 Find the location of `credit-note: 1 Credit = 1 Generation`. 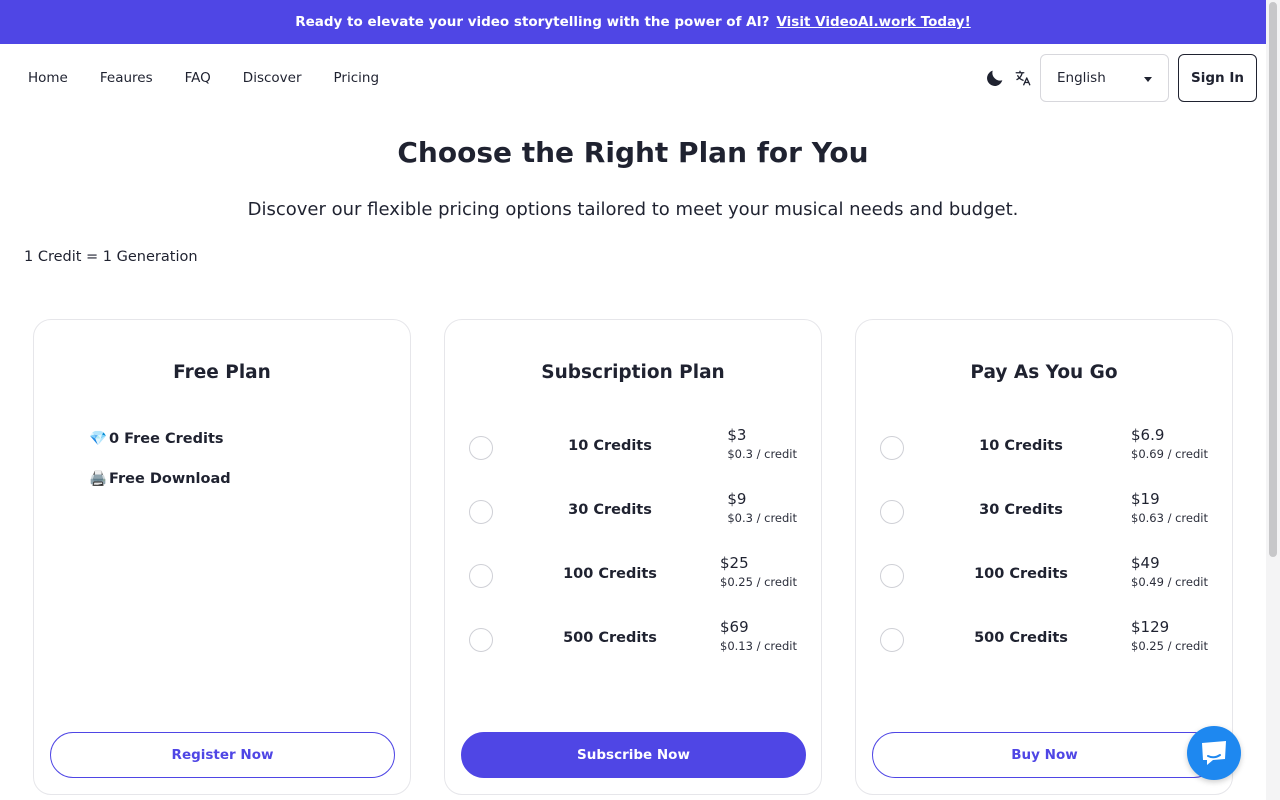

credit-note: 1 Credit = 1 Generation is located at coordinates (111, 257).